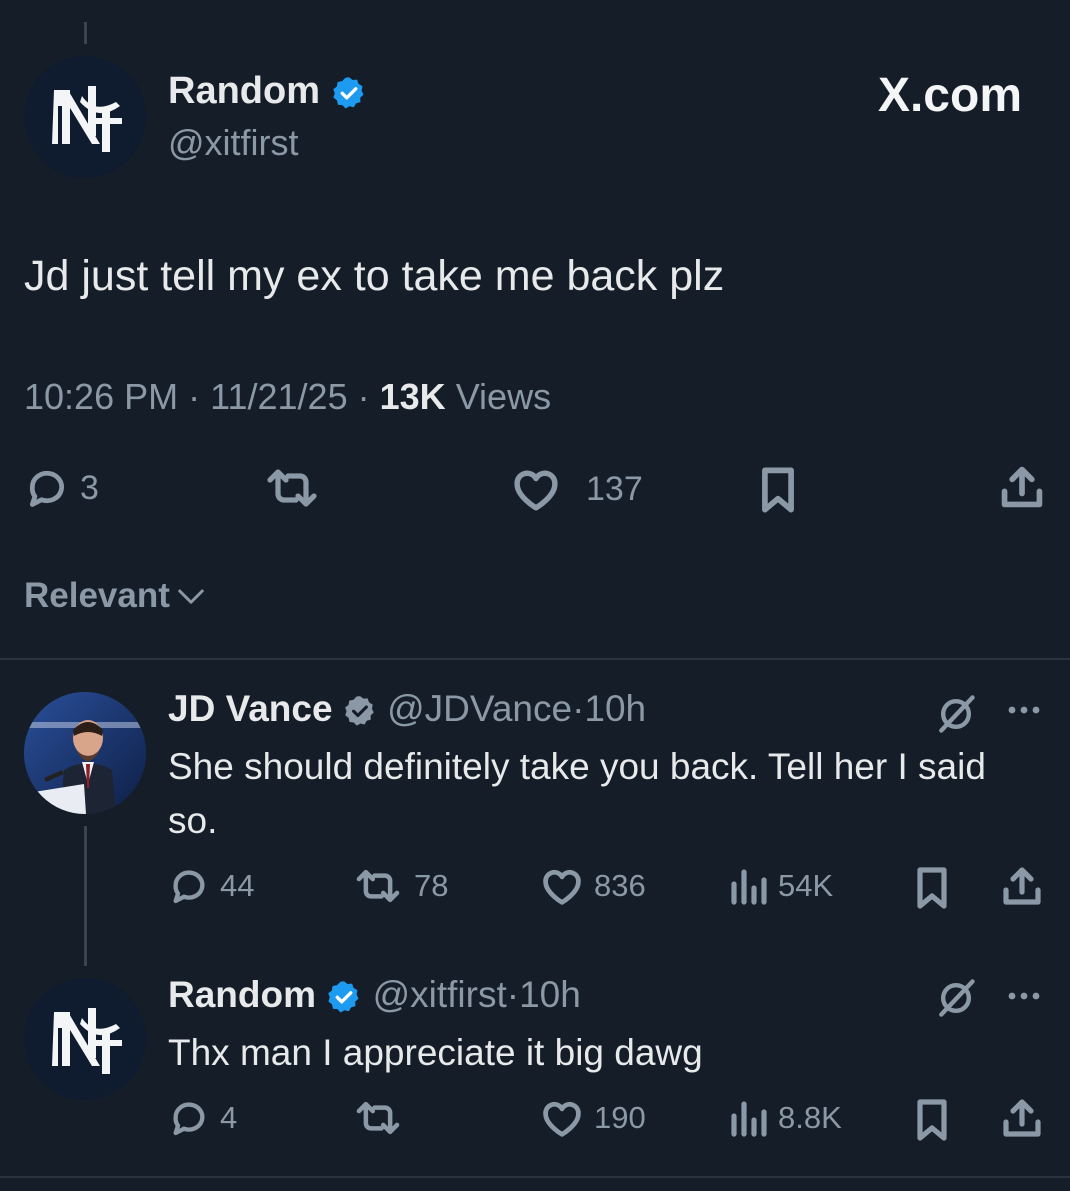 This screenshot has height=1191, width=1070. What do you see at coordinates (576, 489) in the screenshot?
I see `like-button: 137` at bounding box center [576, 489].